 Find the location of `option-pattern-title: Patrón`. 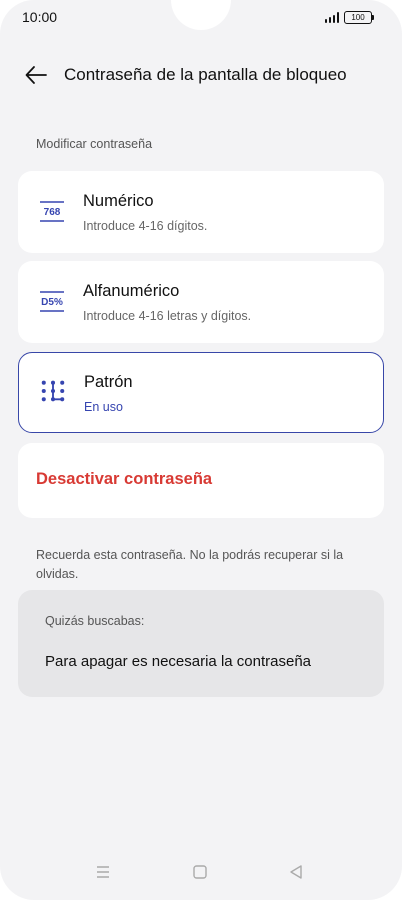

option-pattern-title: Patrón is located at coordinates (108, 382).